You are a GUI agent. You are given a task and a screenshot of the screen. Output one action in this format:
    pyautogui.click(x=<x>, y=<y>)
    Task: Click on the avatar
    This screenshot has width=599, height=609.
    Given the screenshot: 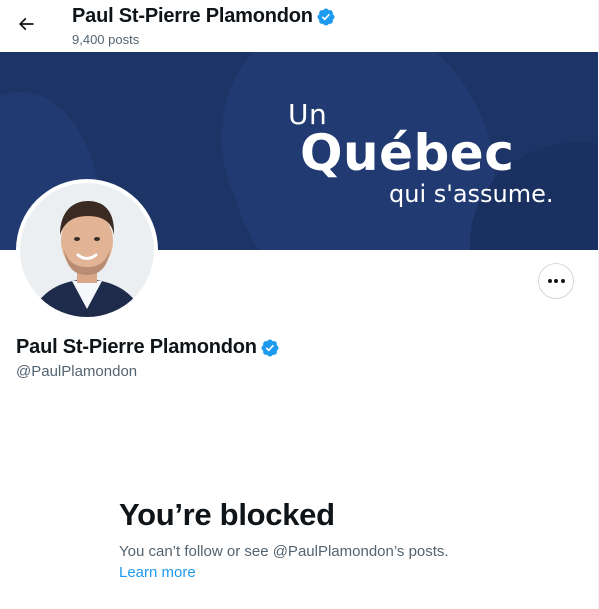 What is the action you would take?
    pyautogui.click(x=87, y=250)
    